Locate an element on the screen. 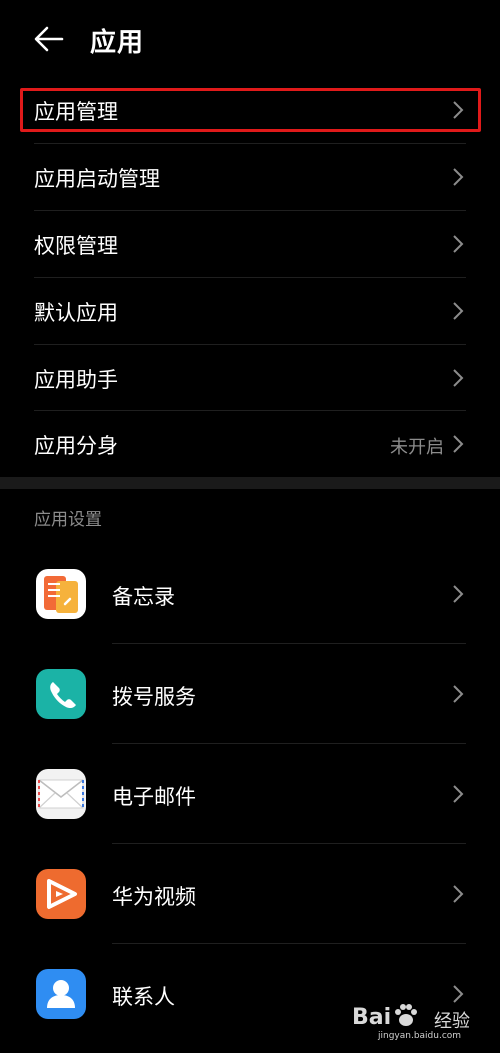  video-icon is located at coordinates (61, 894).